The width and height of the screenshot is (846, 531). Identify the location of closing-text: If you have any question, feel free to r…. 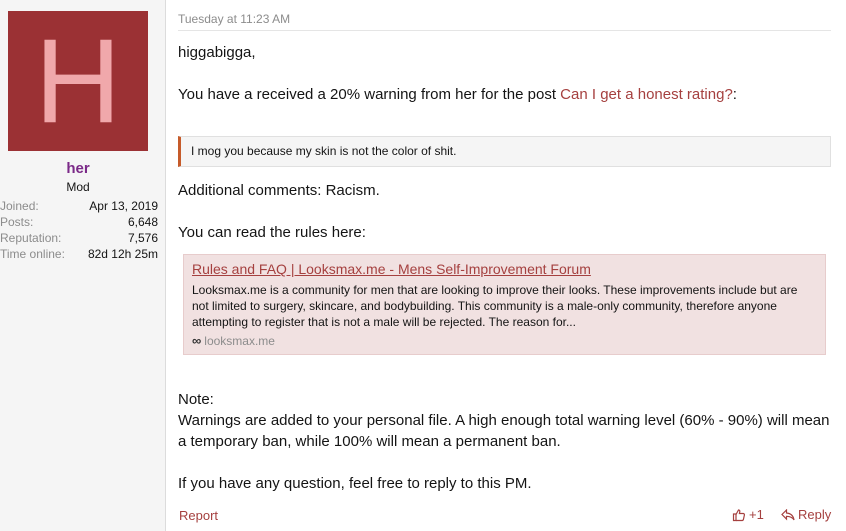
(355, 483).